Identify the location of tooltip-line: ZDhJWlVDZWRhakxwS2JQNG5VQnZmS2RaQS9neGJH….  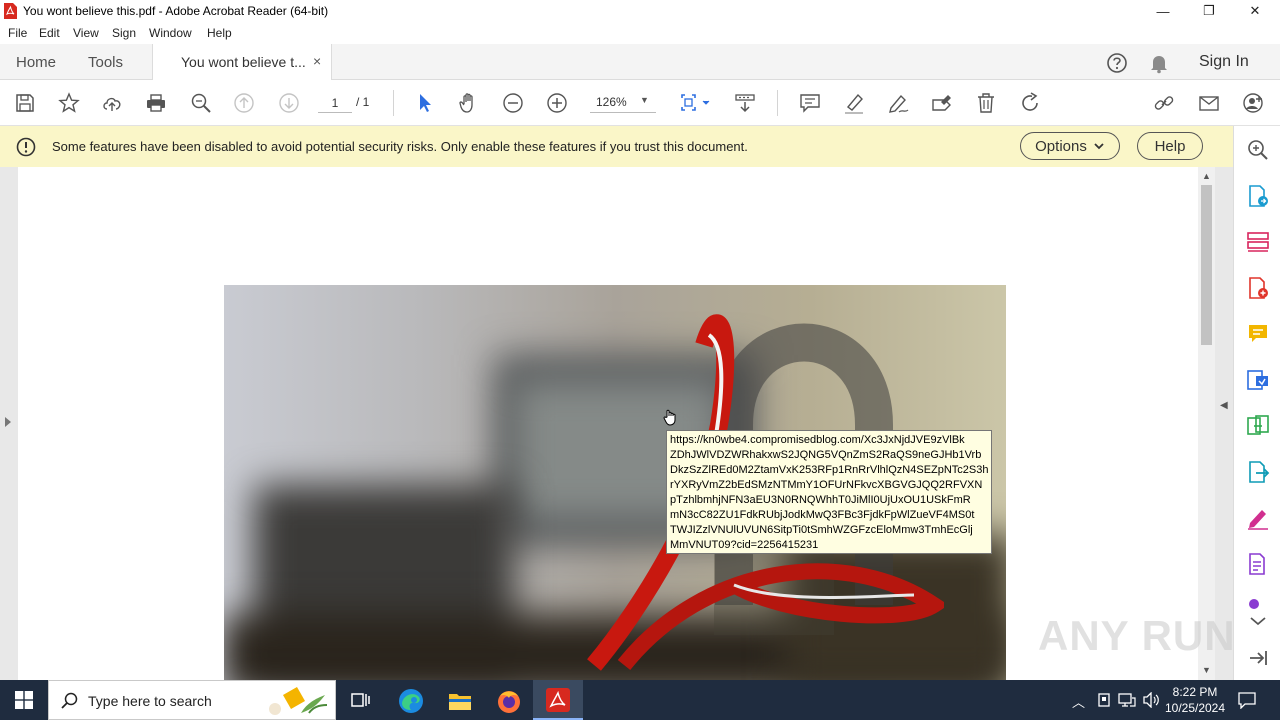
(826, 455).